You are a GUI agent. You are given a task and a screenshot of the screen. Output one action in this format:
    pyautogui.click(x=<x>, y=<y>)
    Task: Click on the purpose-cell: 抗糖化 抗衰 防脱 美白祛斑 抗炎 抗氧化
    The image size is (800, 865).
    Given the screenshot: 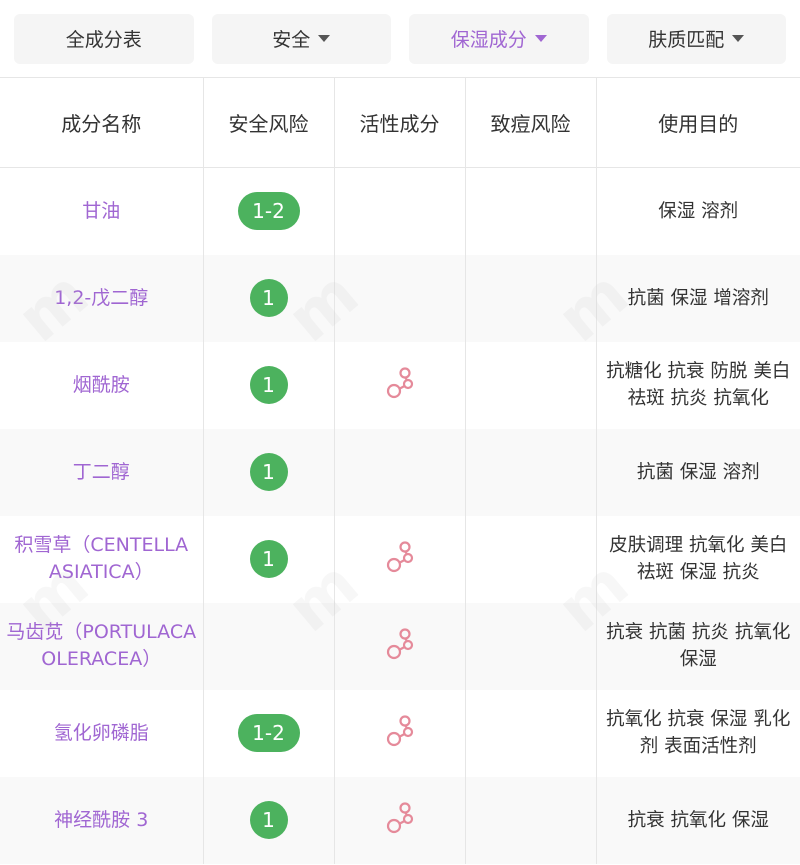 What is the action you would take?
    pyautogui.click(x=698, y=385)
    